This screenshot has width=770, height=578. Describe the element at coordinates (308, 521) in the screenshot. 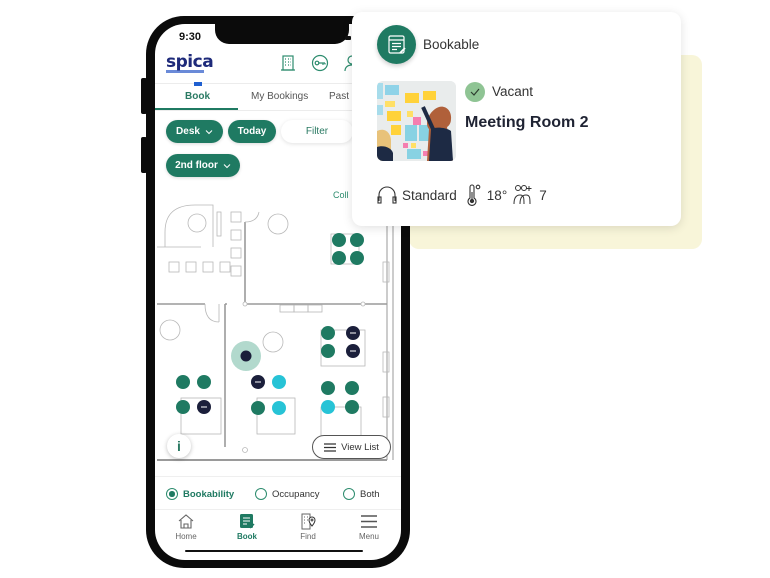

I see `find-icon` at that location.